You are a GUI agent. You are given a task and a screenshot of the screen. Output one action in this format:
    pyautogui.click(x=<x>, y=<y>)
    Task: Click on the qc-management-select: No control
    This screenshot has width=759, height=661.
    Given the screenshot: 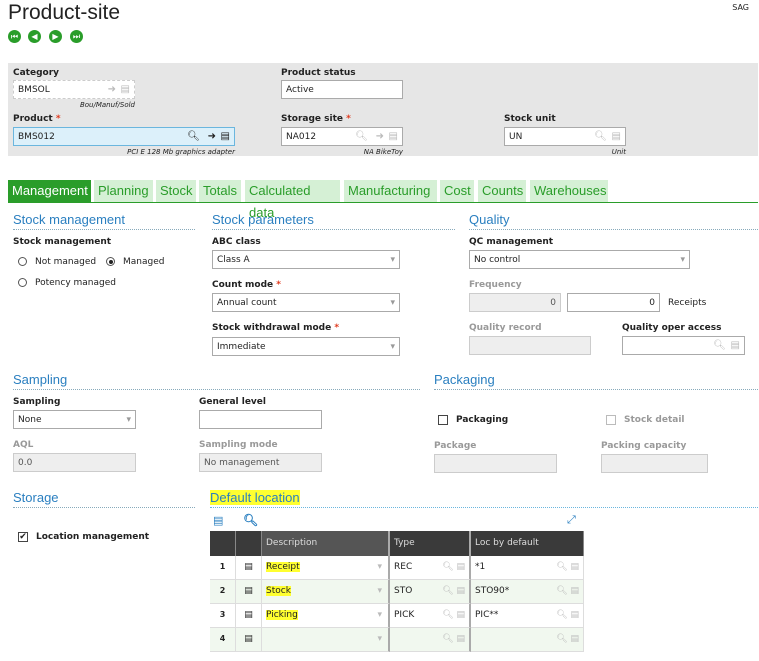 What is the action you would take?
    pyautogui.click(x=579, y=259)
    